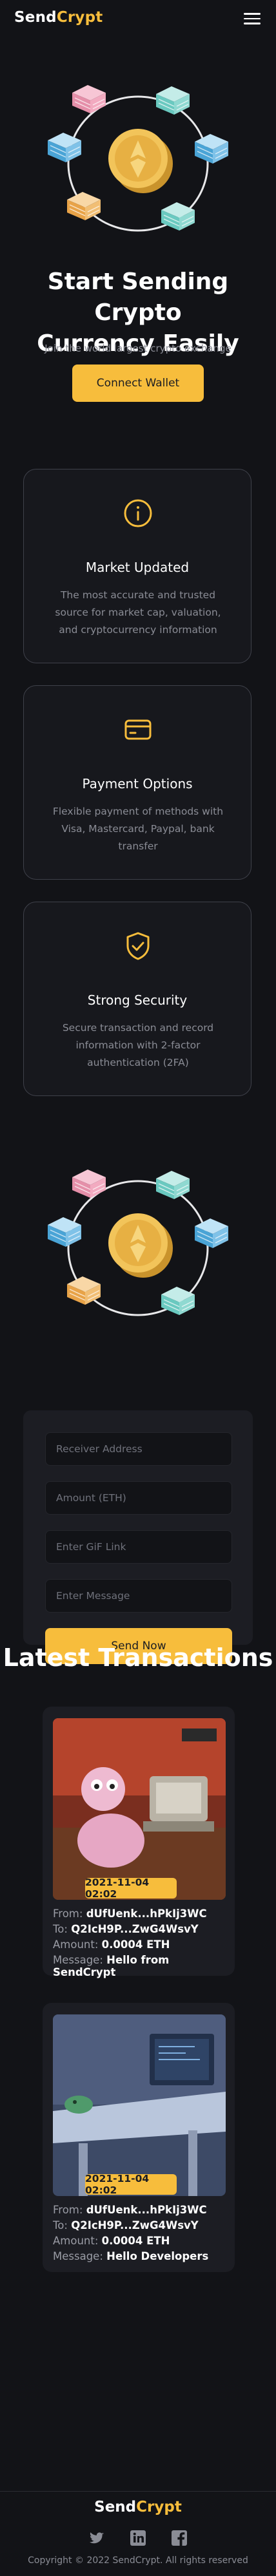 The height and width of the screenshot is (2576, 276). I want to click on latest-transactions-heading: Latest Transactions, so click(138, 1657).